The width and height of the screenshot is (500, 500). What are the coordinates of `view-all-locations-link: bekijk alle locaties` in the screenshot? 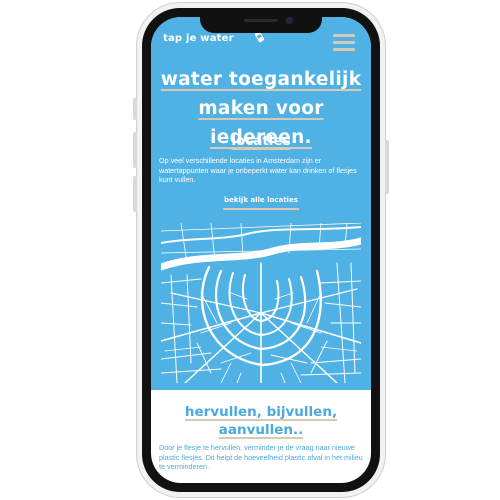 It's located at (261, 203).